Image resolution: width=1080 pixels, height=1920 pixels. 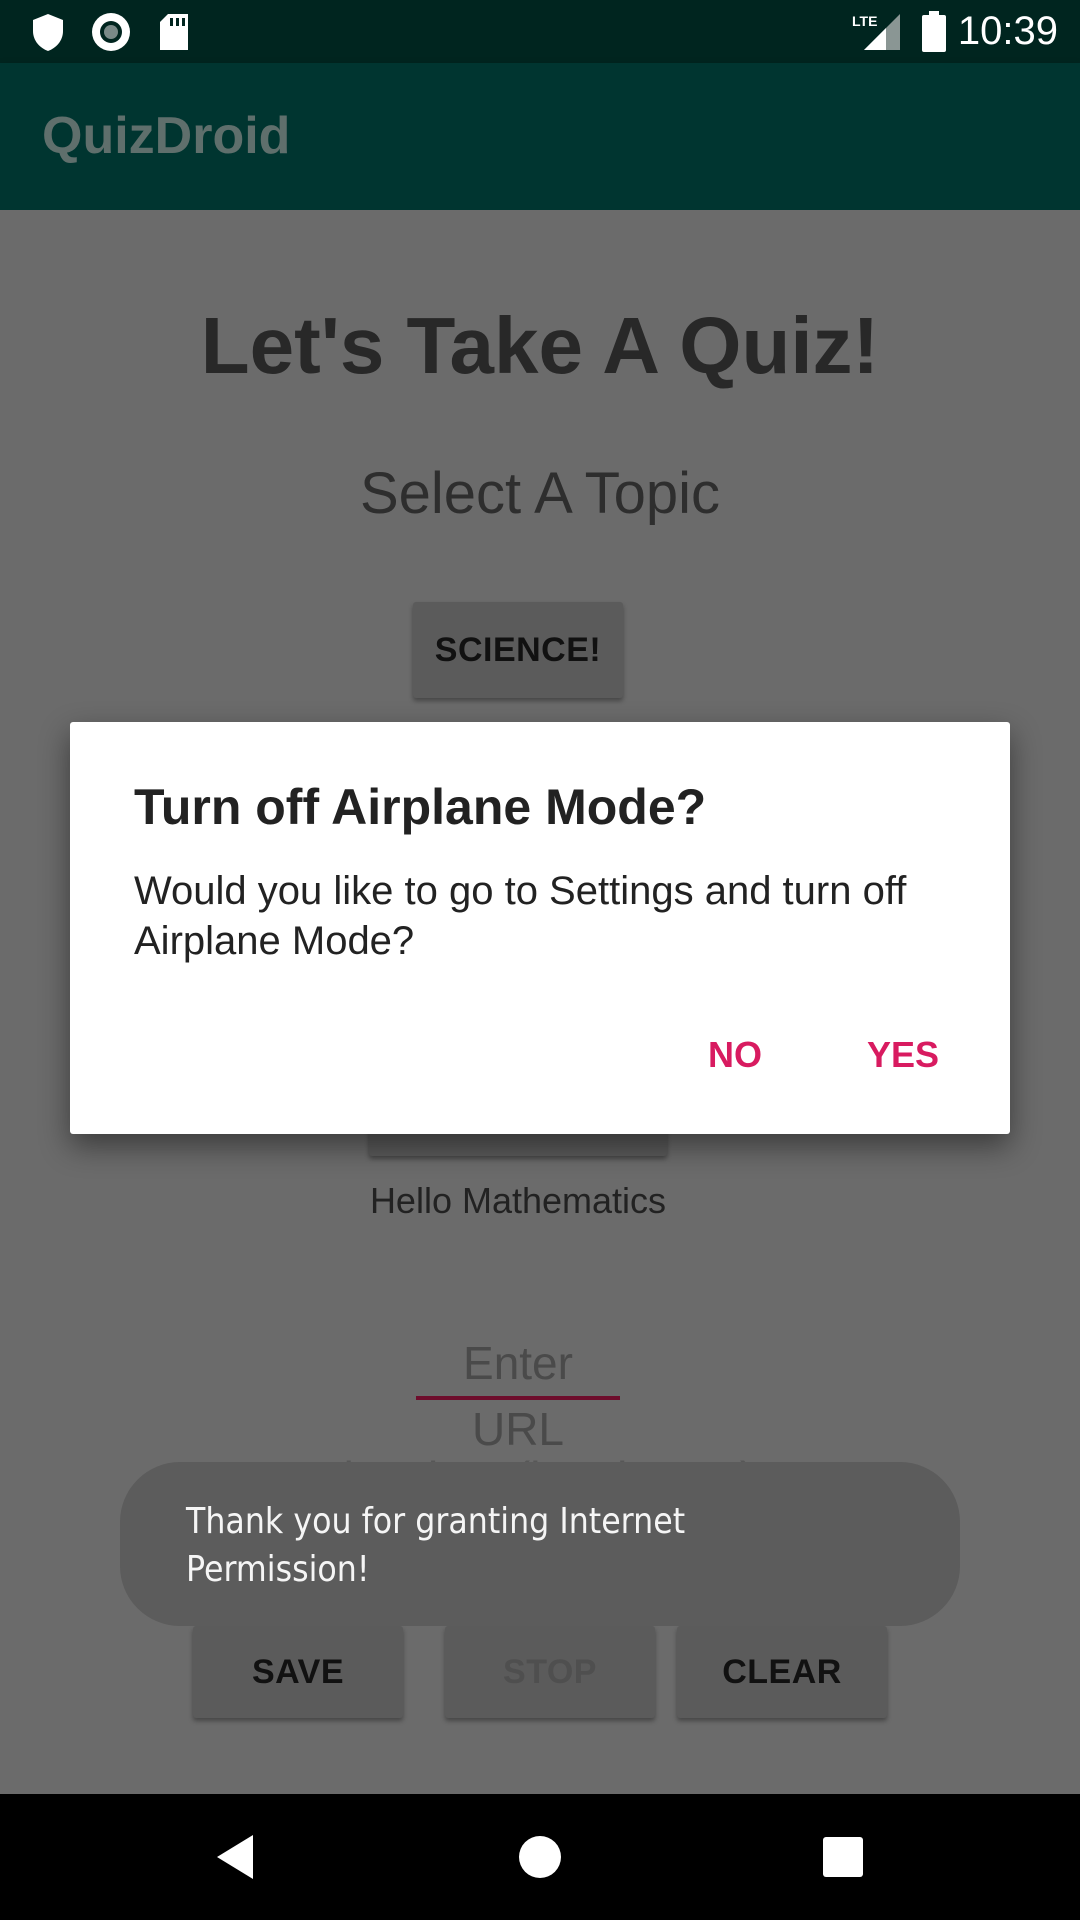 What do you see at coordinates (518, 650) in the screenshot?
I see `science-button: SCIENCE!` at bounding box center [518, 650].